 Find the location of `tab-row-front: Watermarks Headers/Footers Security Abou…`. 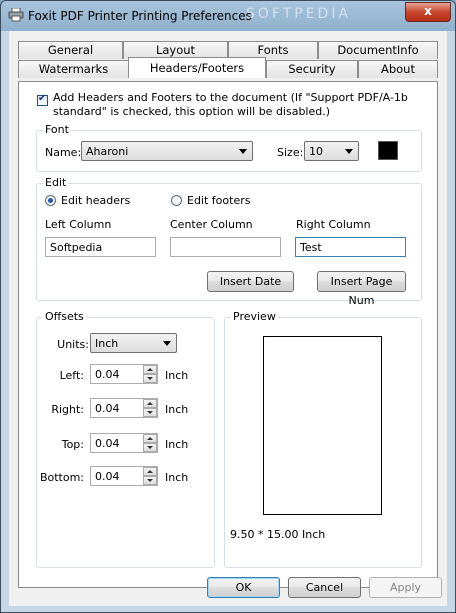

tab-row-front: Watermarks Headers/Footers Security Abou… is located at coordinates (228, 67).